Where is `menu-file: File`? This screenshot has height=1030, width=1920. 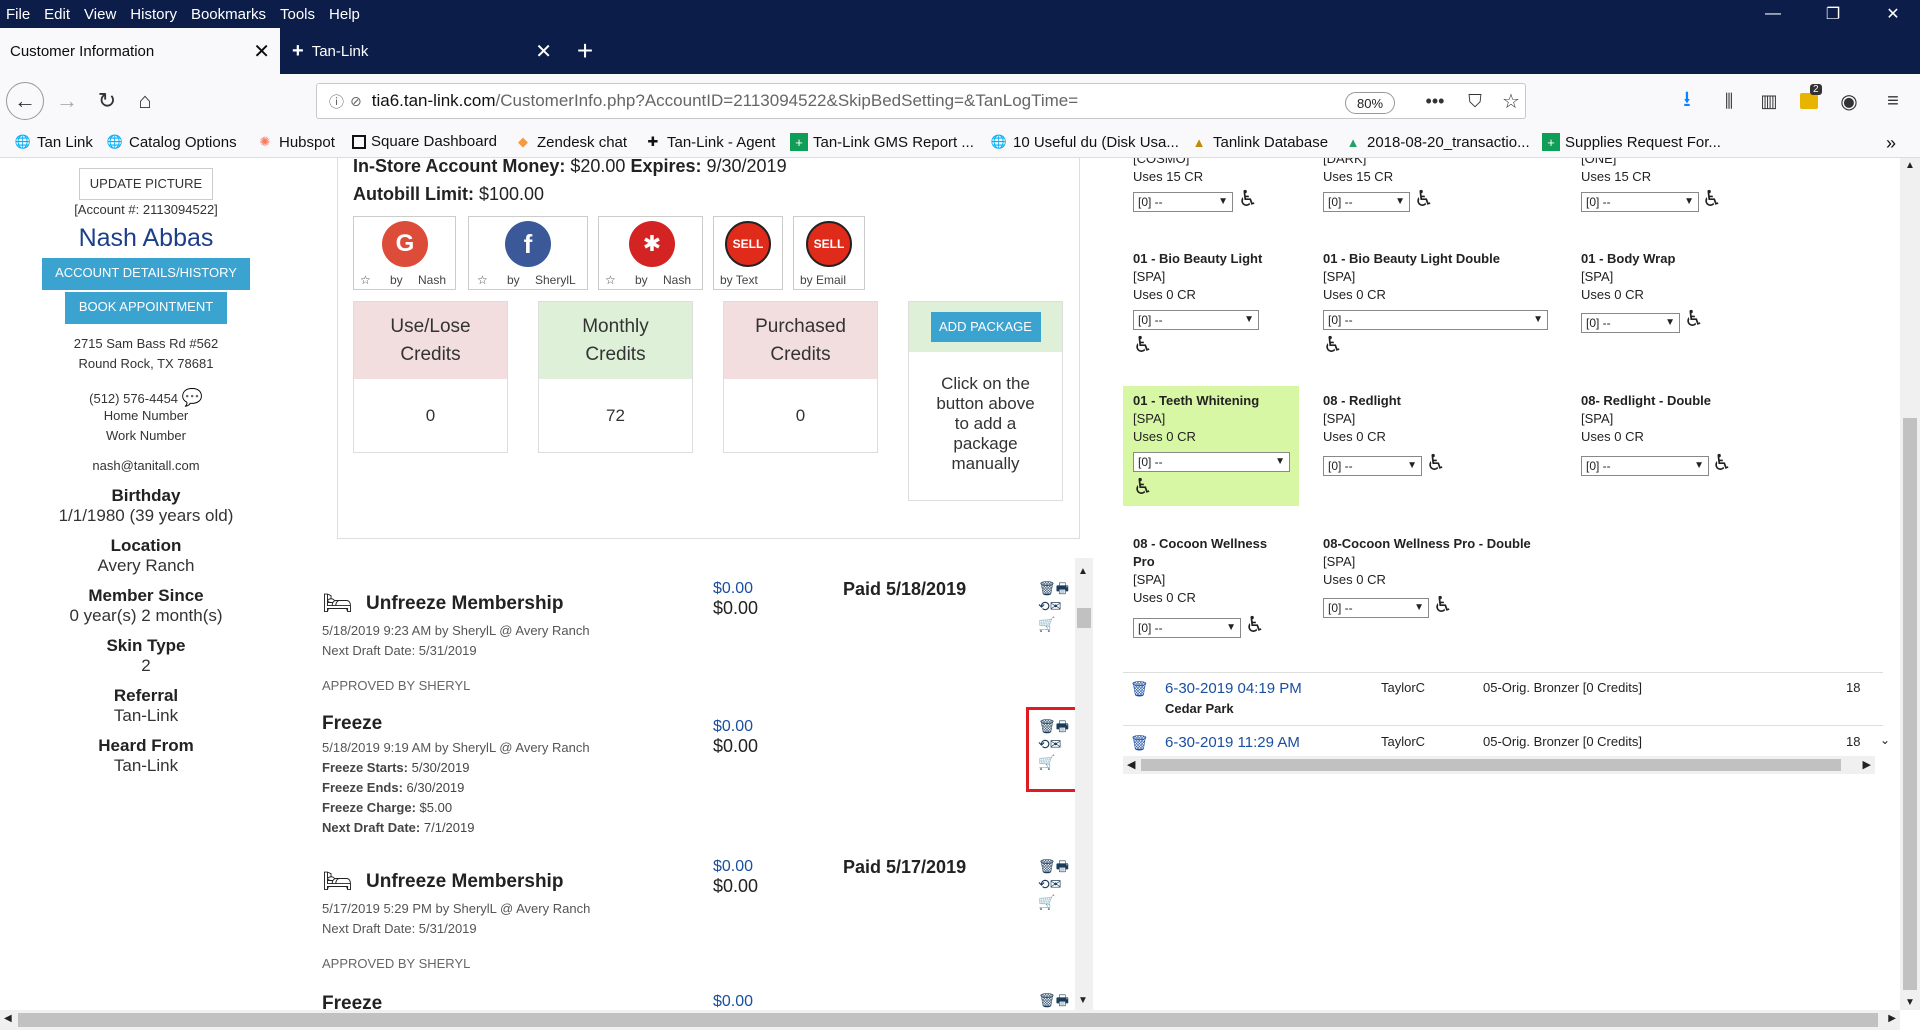
menu-file: File is located at coordinates (18, 14).